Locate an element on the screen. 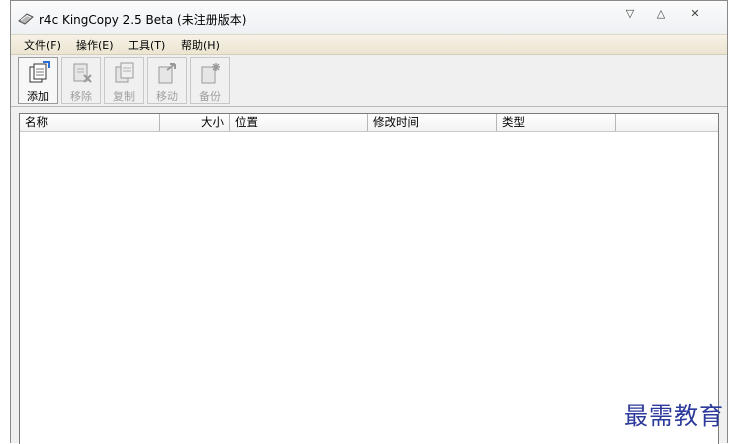  backup-label: 备份 is located at coordinates (210, 96).